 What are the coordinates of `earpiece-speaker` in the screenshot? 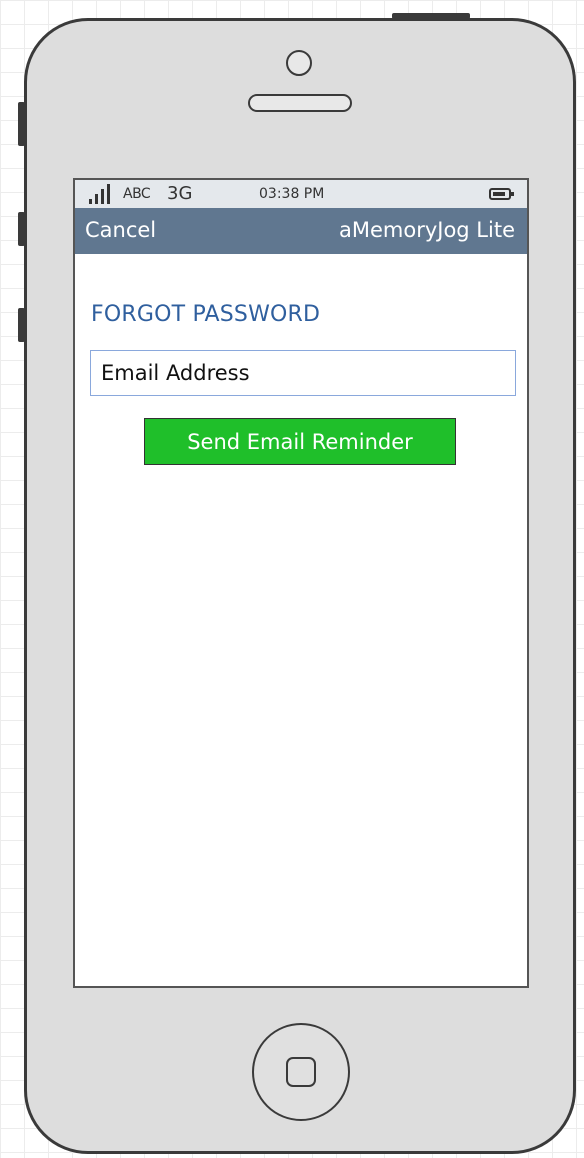 It's located at (300, 103).